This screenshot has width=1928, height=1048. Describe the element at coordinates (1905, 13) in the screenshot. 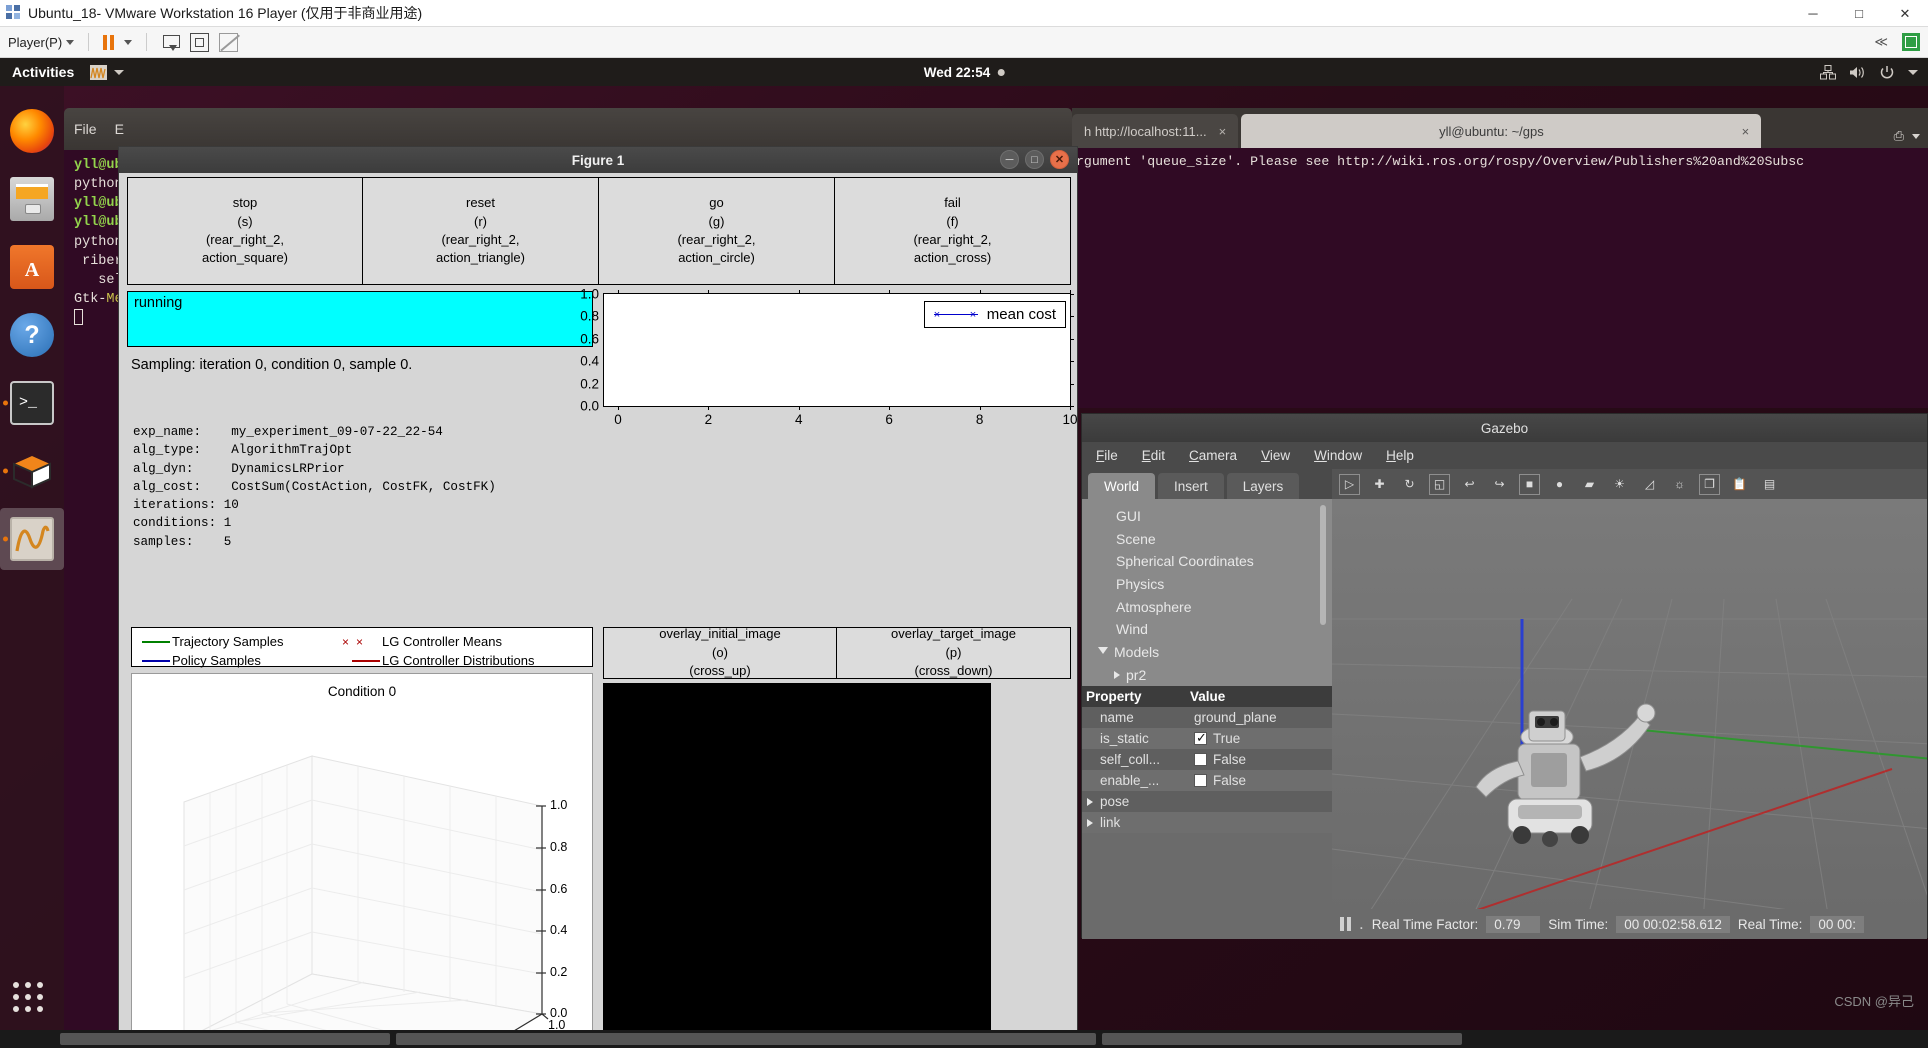

I see `vmware-close-button: ✕` at that location.